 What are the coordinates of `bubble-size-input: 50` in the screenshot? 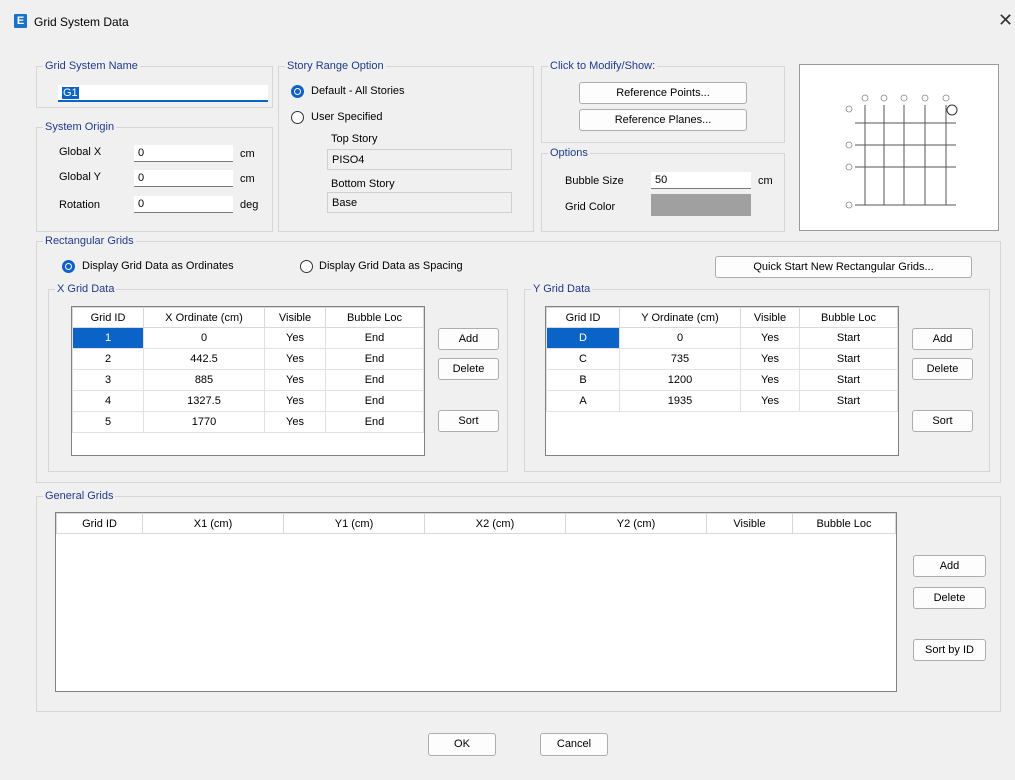 It's located at (701, 180).